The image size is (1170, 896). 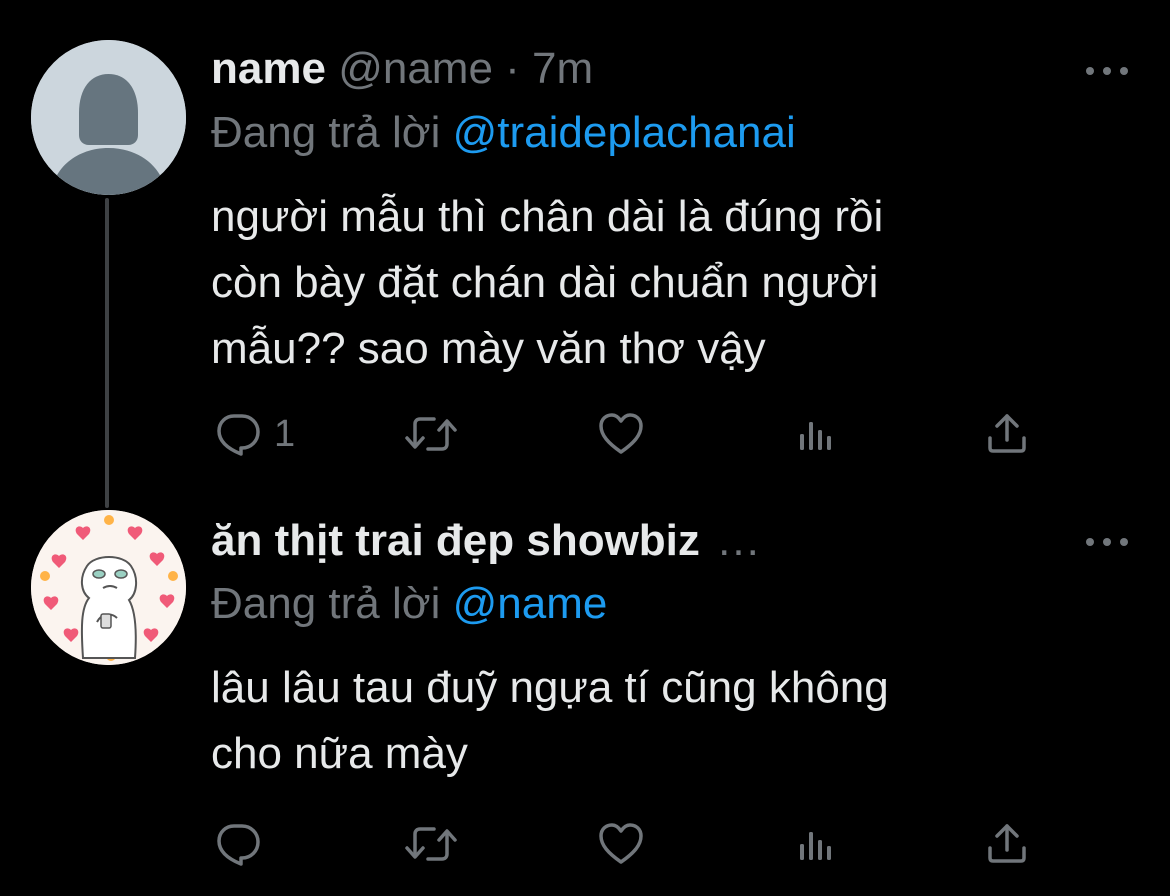 I want to click on reply-button, so click(x=238, y=844).